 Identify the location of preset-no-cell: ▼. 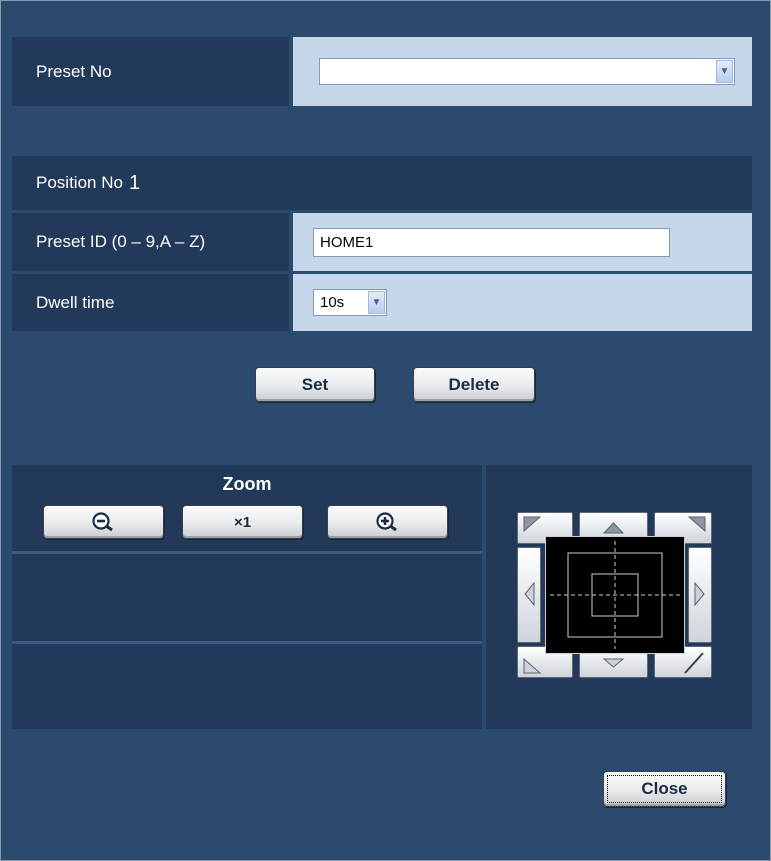
(522, 71).